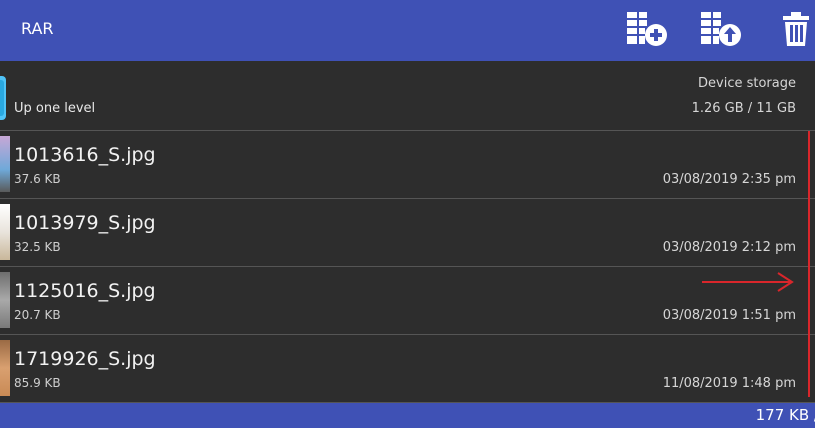 The image size is (815, 428). What do you see at coordinates (37, 28) in the screenshot?
I see `page-title: RAR` at bounding box center [37, 28].